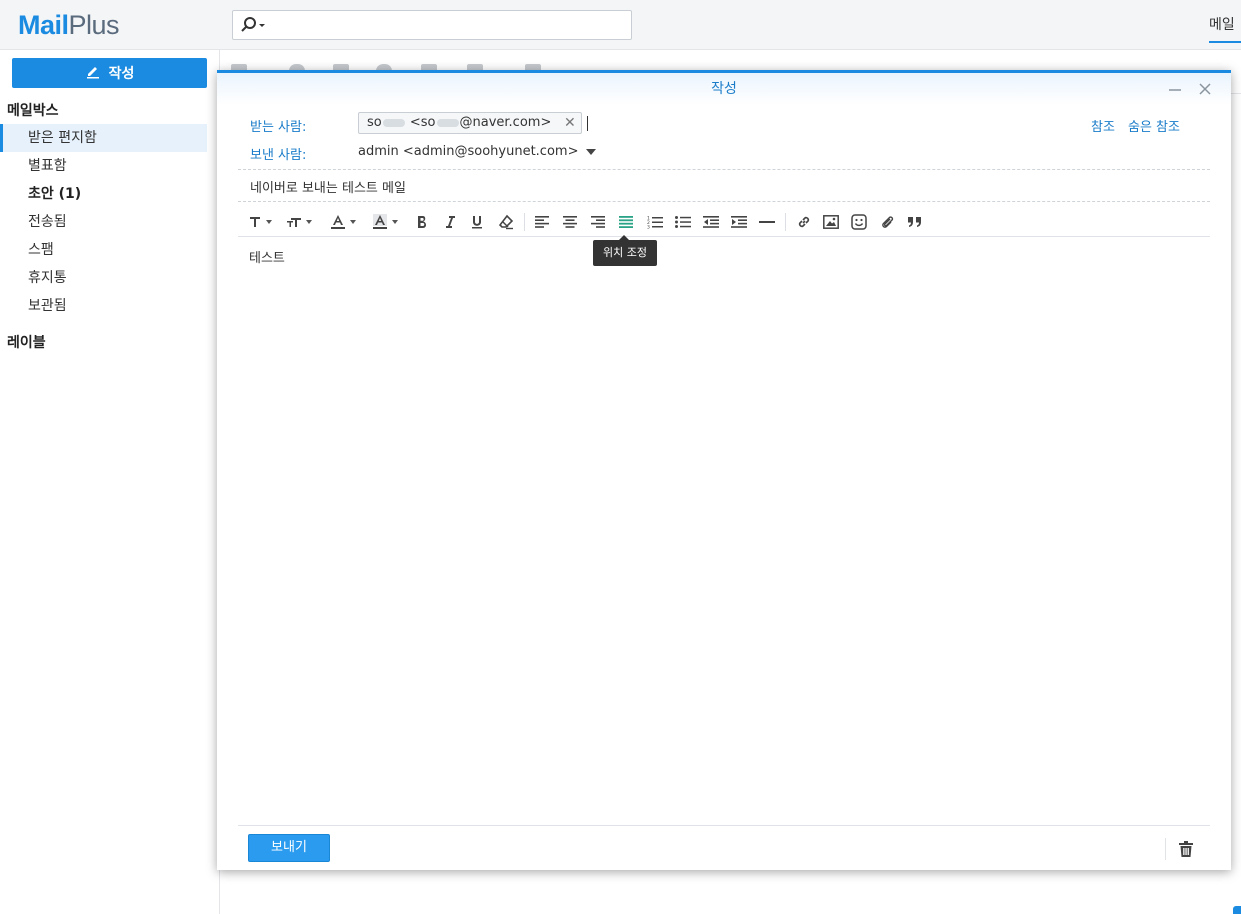 This screenshot has height=914, width=1241. Describe the element at coordinates (626, 222) in the screenshot. I see `align-justify-icon` at that location.